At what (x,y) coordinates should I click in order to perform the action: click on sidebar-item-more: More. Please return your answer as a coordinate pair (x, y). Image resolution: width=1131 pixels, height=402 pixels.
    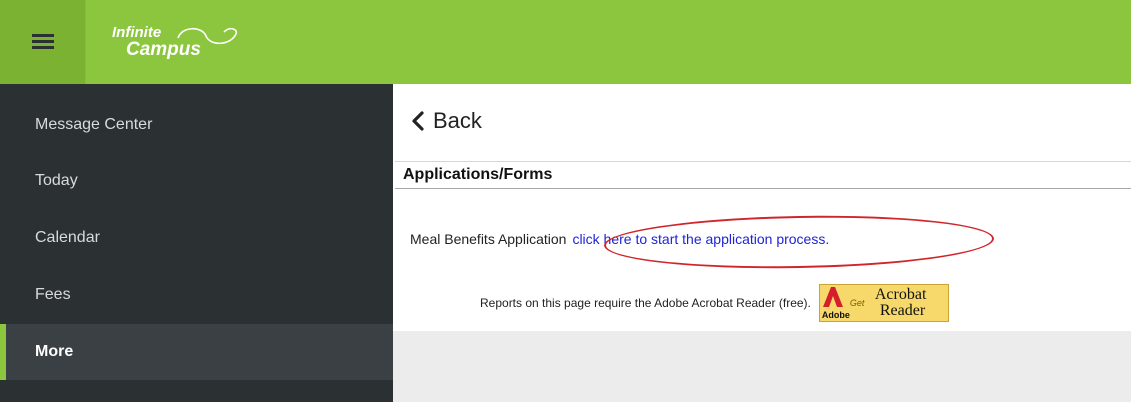
    Looking at the image, I should click on (196, 352).